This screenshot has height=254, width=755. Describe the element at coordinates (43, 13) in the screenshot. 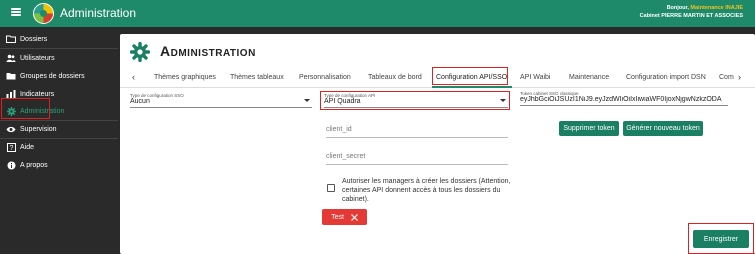

I see `app-logo` at that location.